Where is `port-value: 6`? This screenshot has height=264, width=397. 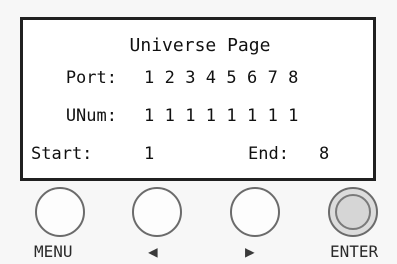
port-value: 6 is located at coordinates (252, 78).